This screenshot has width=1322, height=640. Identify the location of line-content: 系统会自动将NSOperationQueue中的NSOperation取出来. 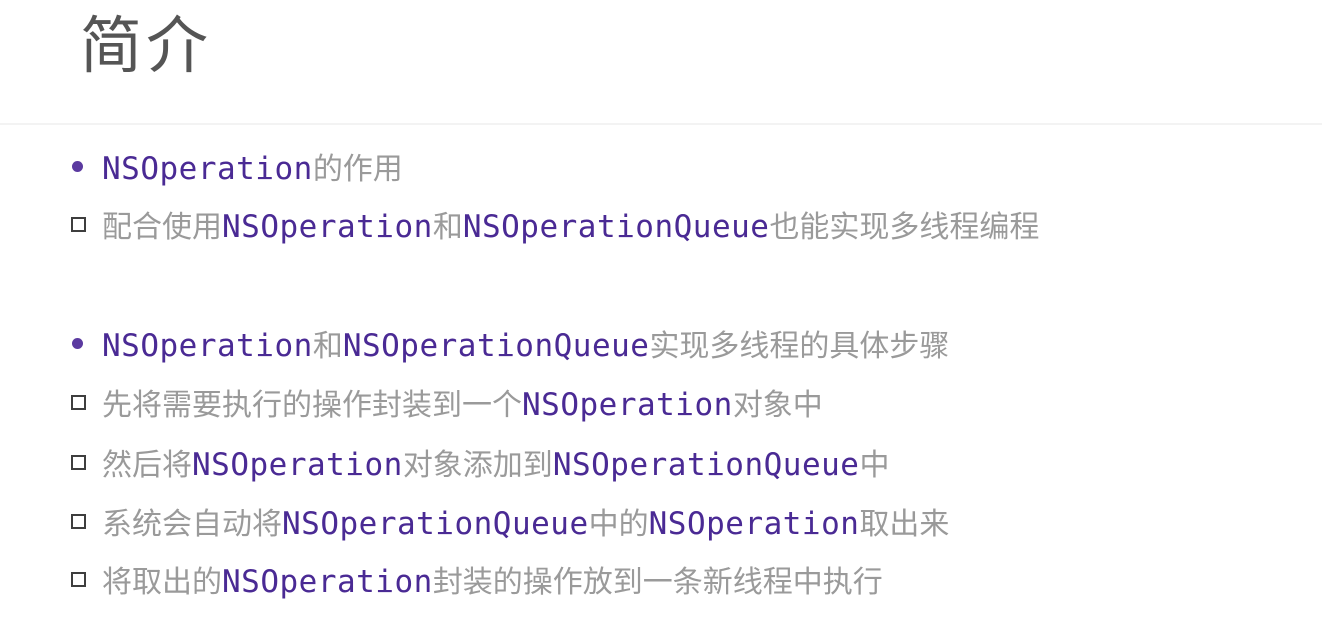
(525, 521).